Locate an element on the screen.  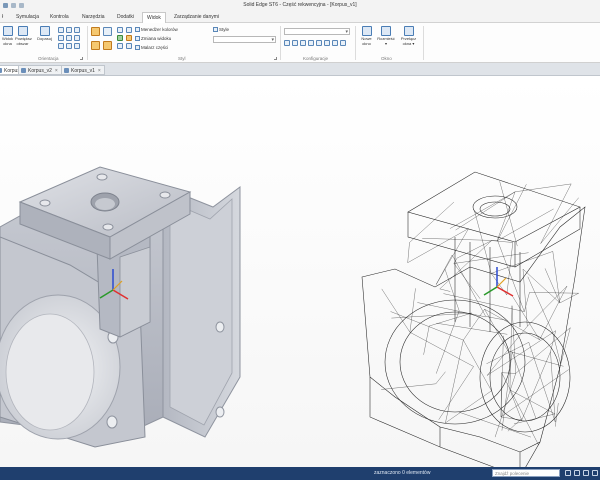
view-right-icon is located at coordinates (61, 46).